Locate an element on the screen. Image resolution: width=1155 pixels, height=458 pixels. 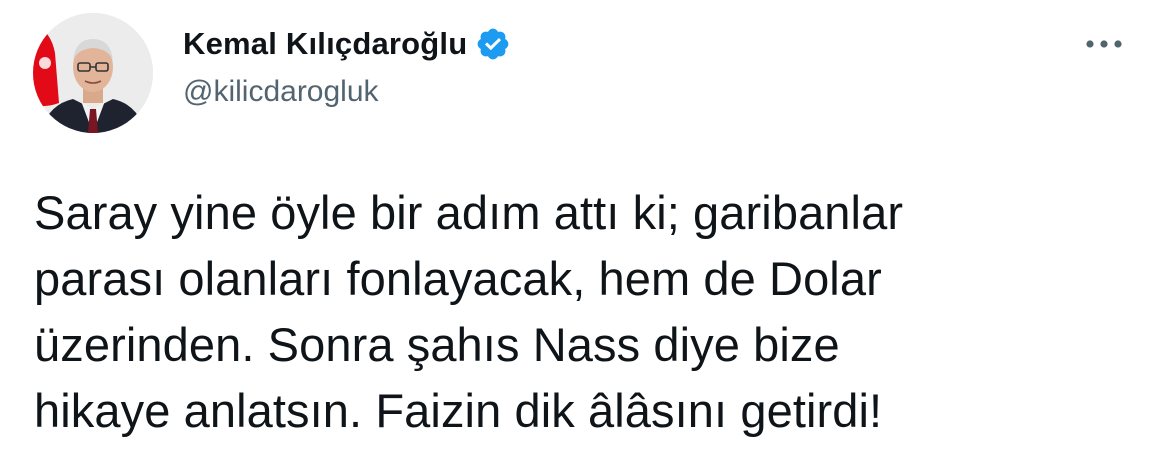
author-name-row: Kemal Kılıçdaroğlu is located at coordinates (347, 44).